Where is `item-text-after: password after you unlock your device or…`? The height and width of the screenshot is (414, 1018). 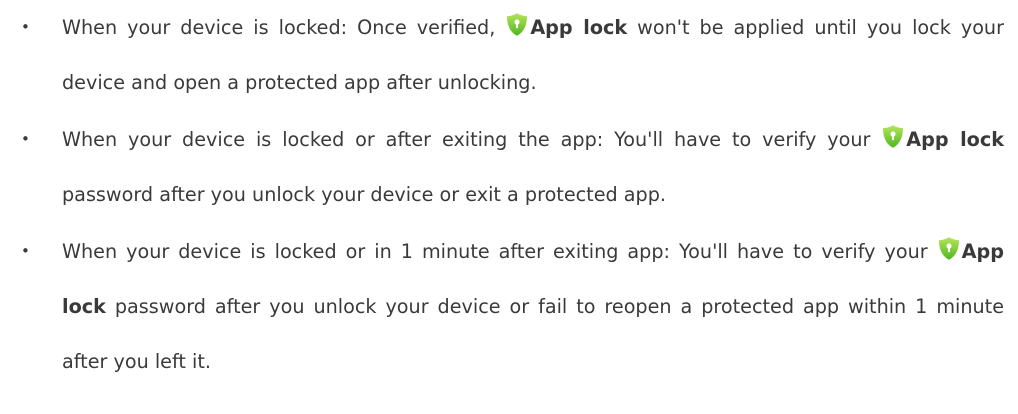 item-text-after: password after you unlock your device or… is located at coordinates (364, 194).